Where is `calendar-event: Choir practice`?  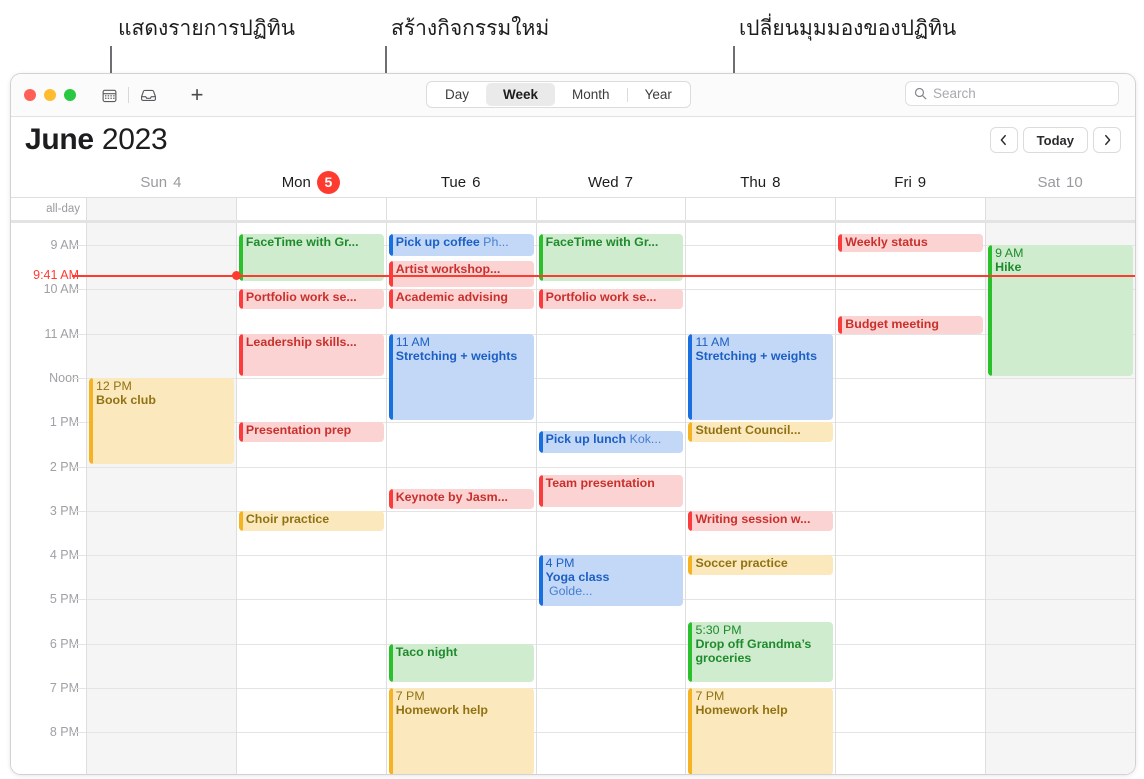 calendar-event: Choir practice is located at coordinates (311, 520).